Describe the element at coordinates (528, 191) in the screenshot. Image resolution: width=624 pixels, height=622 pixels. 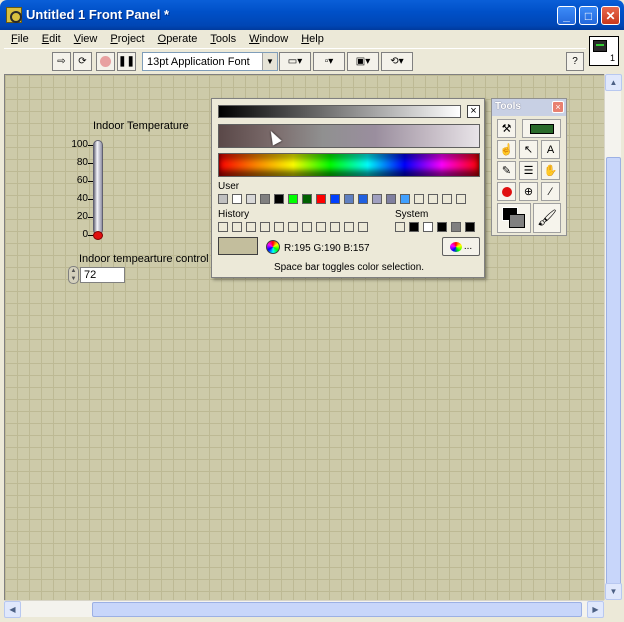
I see `probe-icon: ⊕` at that location.